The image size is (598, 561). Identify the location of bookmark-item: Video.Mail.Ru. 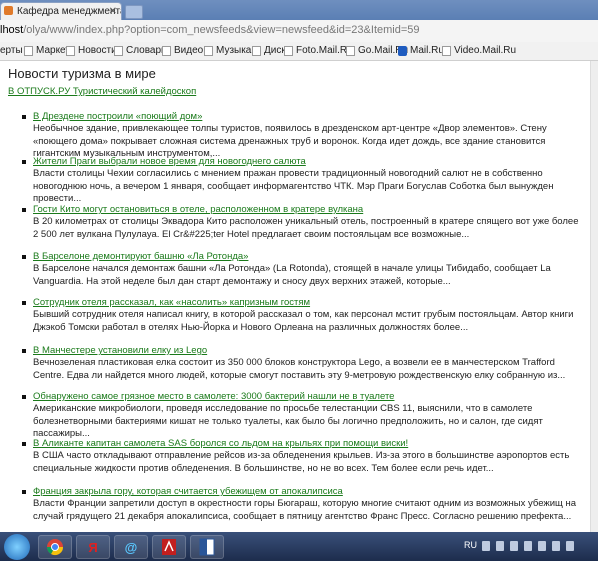
(479, 50).